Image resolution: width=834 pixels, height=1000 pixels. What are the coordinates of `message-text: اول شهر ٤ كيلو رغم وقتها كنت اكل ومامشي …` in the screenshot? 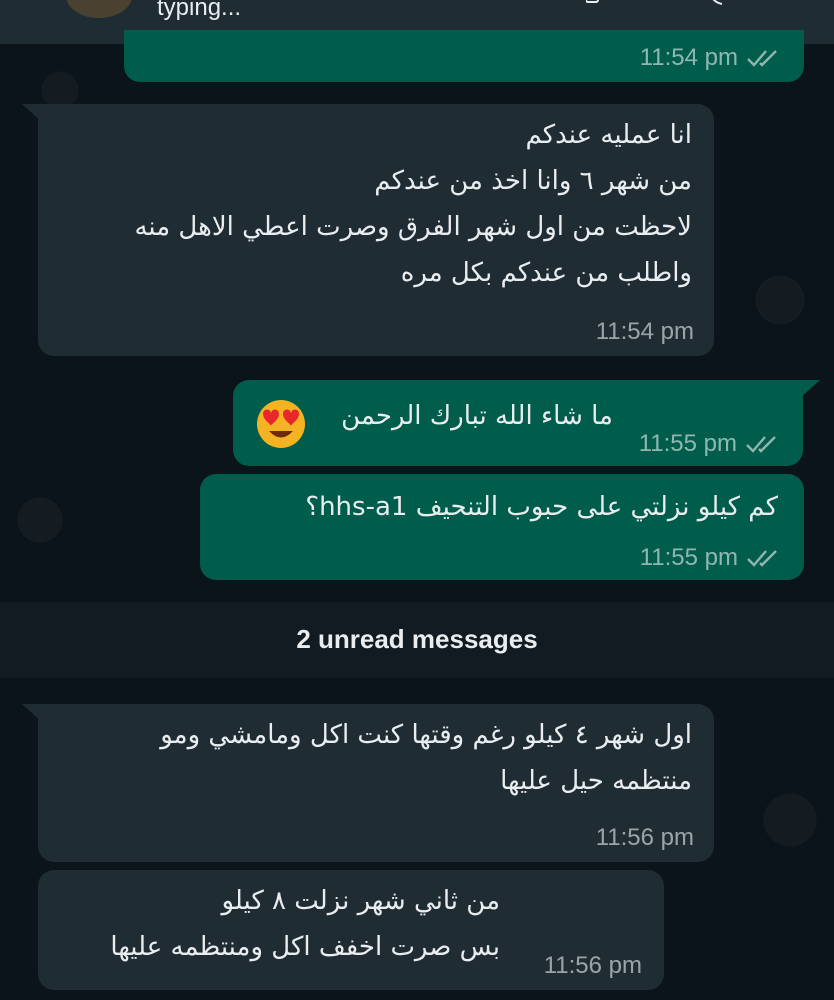 It's located at (426, 758).